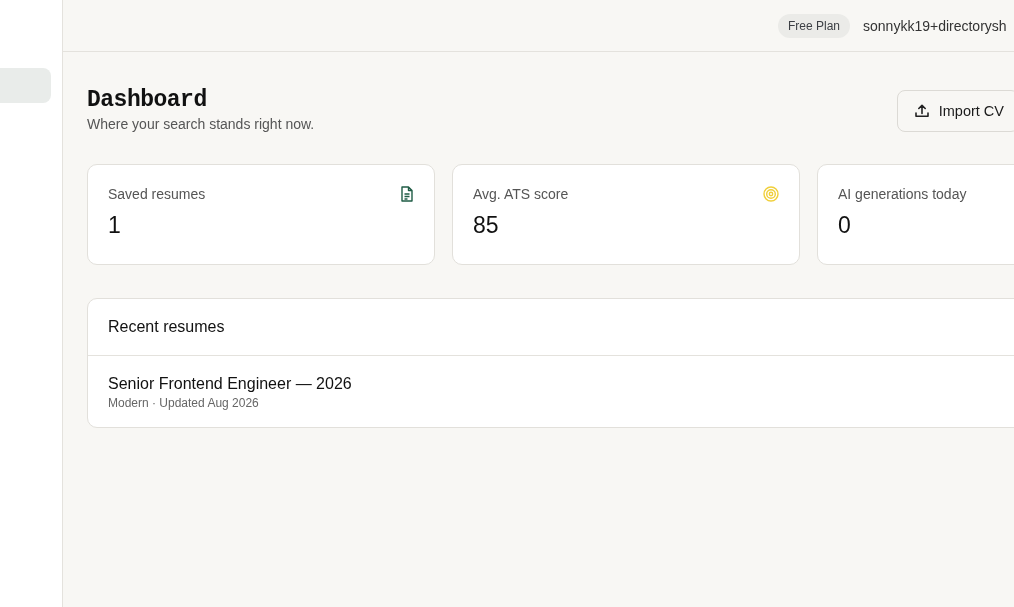 This screenshot has height=607, width=1014. Describe the element at coordinates (561, 384) in the screenshot. I see `resume-title: Senior Frontend Engineer — 2026` at that location.